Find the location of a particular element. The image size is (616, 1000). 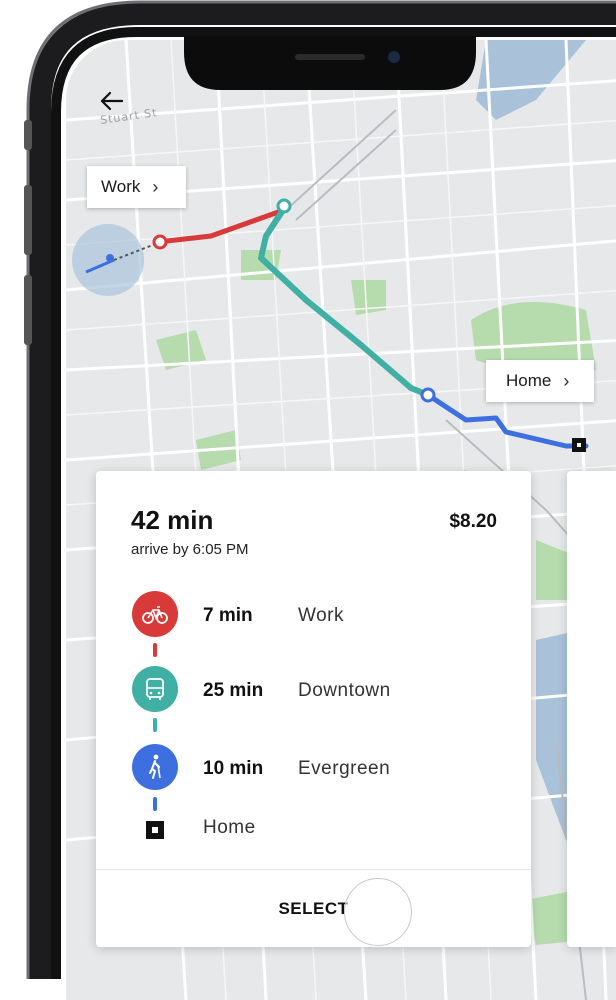

bike-step-icon is located at coordinates (155, 614).